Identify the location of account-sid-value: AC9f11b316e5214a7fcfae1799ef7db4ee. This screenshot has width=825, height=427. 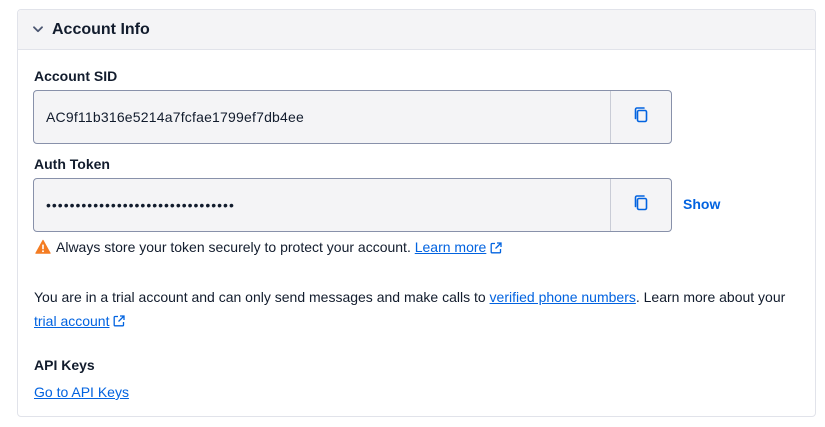
(322, 117).